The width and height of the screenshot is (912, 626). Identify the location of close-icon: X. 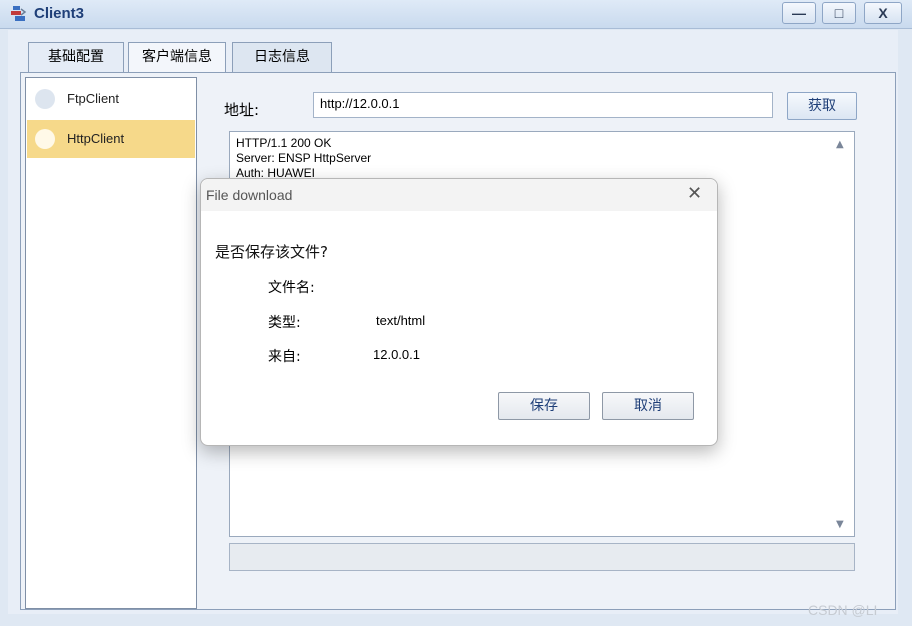
(883, 13).